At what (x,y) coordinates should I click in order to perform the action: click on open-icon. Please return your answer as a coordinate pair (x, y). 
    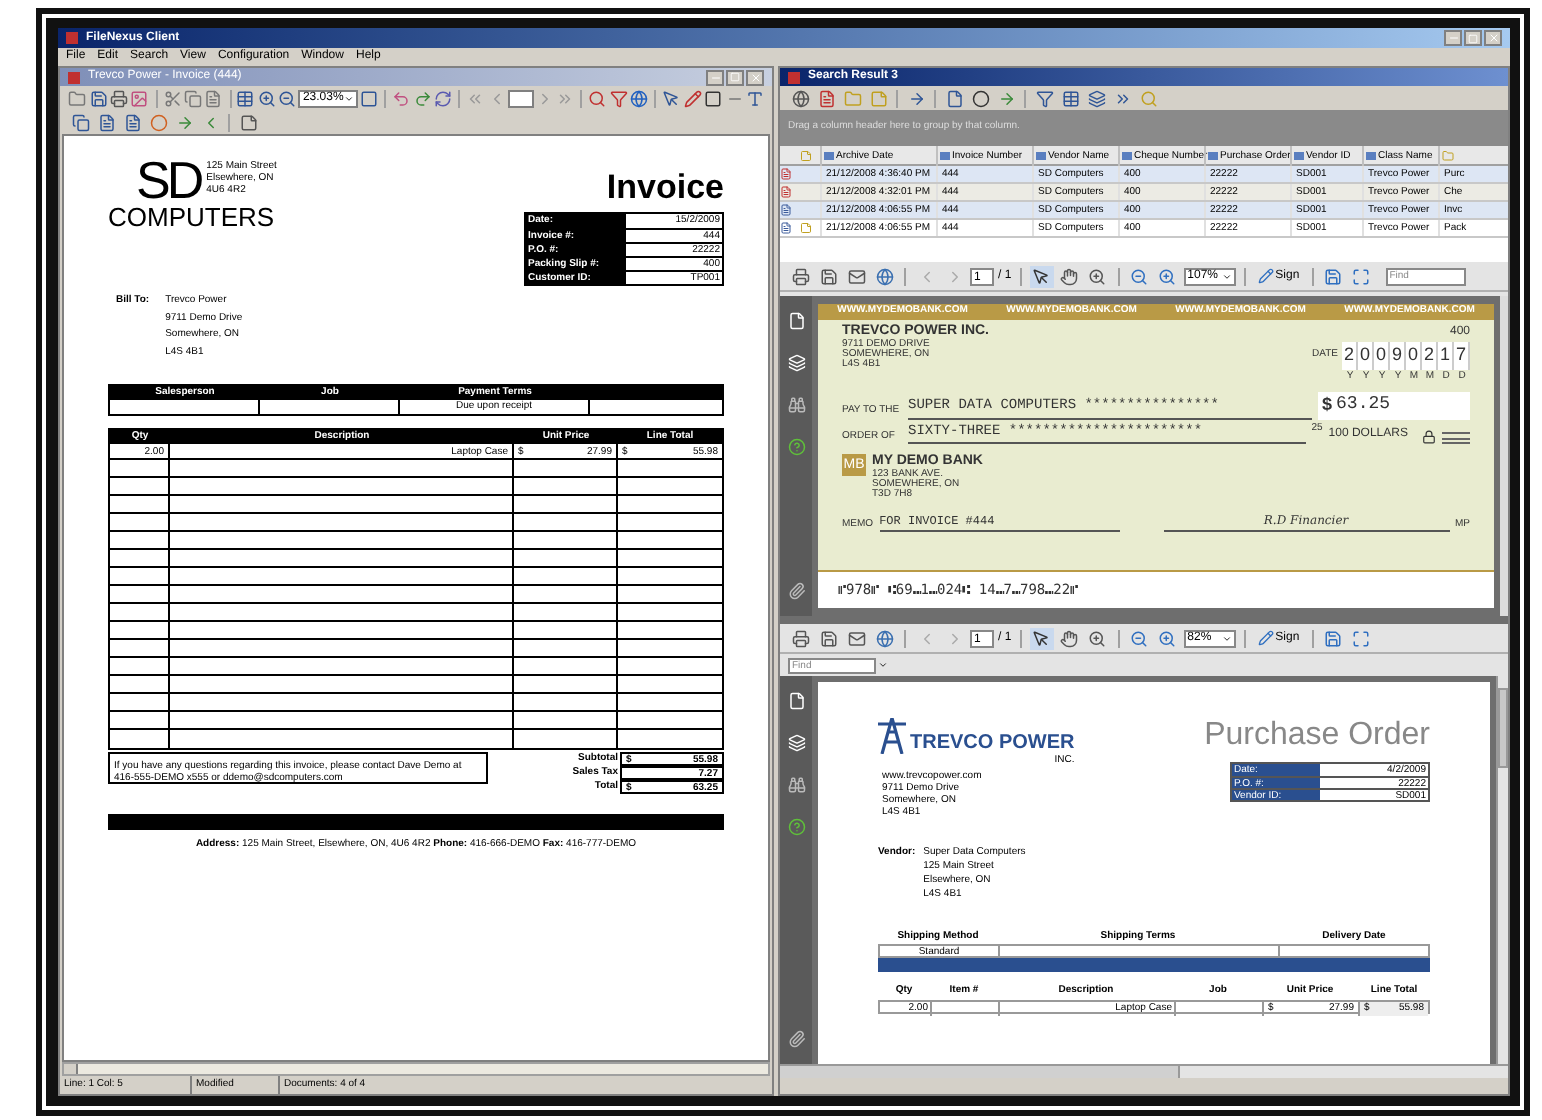
    Looking at the image, I should click on (77, 99).